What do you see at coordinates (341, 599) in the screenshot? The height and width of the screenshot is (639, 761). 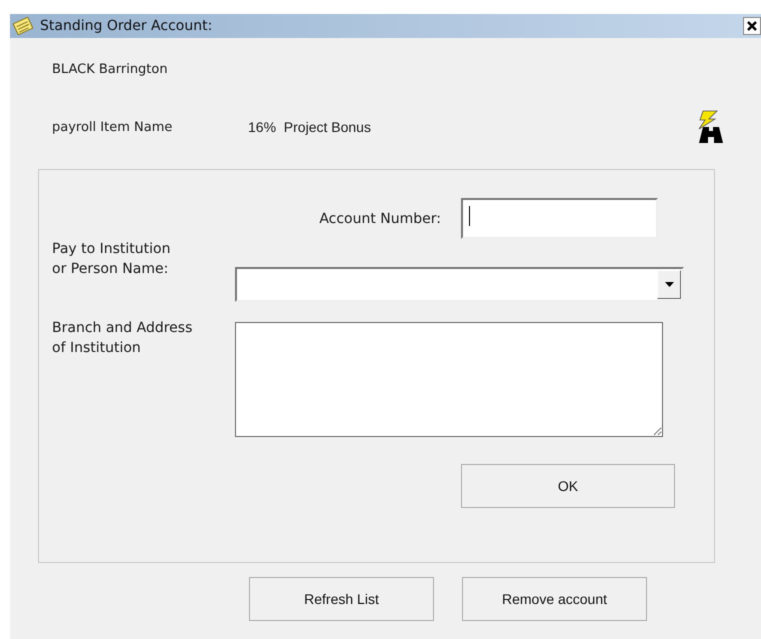 I see `action-button: Refresh List` at bounding box center [341, 599].